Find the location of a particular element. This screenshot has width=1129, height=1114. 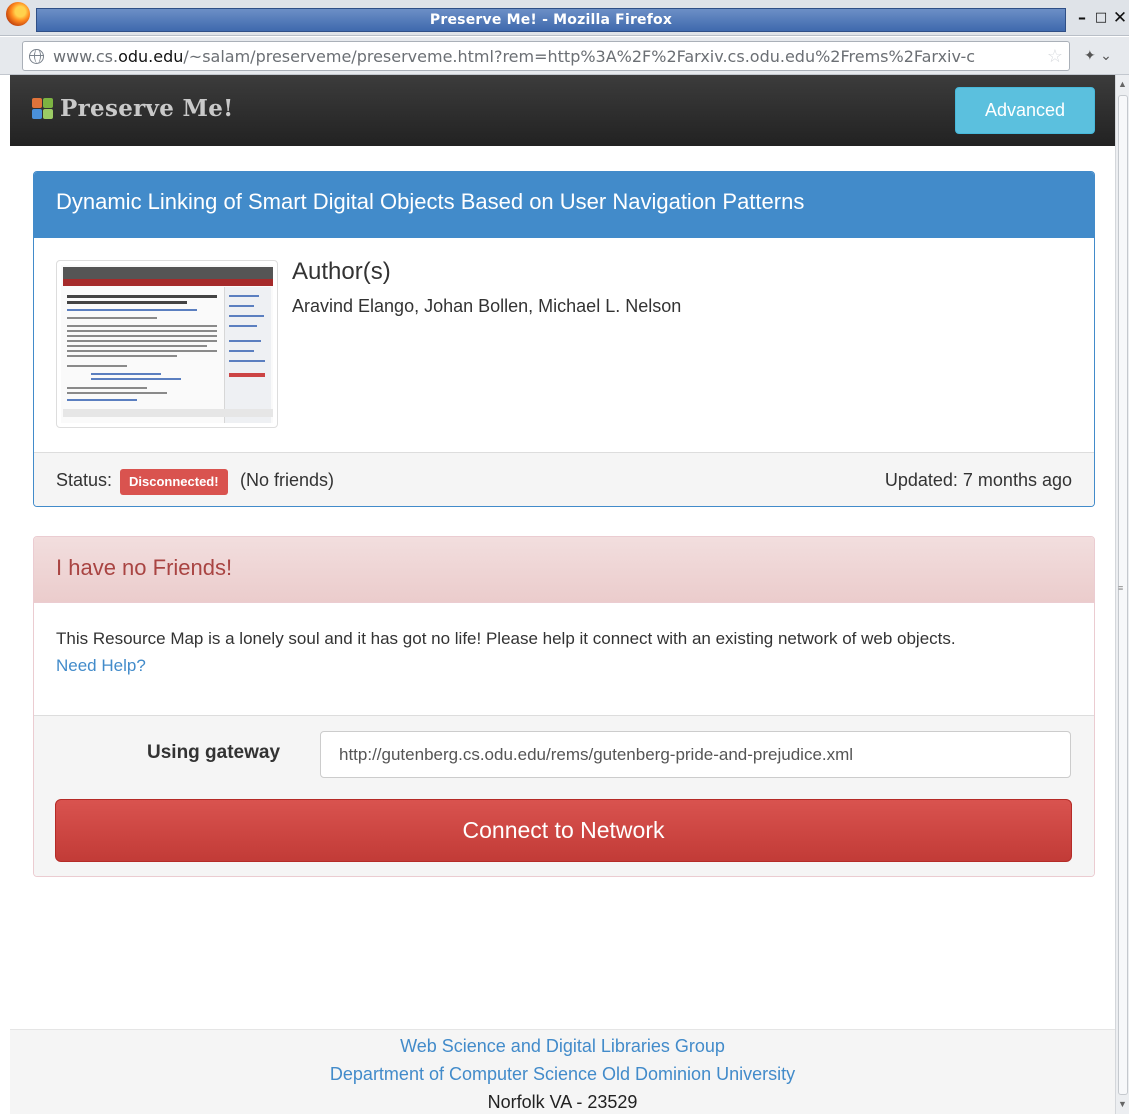

window-titlebar: Preserve Me! - Mozilla Firefox – □ ✕ is located at coordinates (564, 18).